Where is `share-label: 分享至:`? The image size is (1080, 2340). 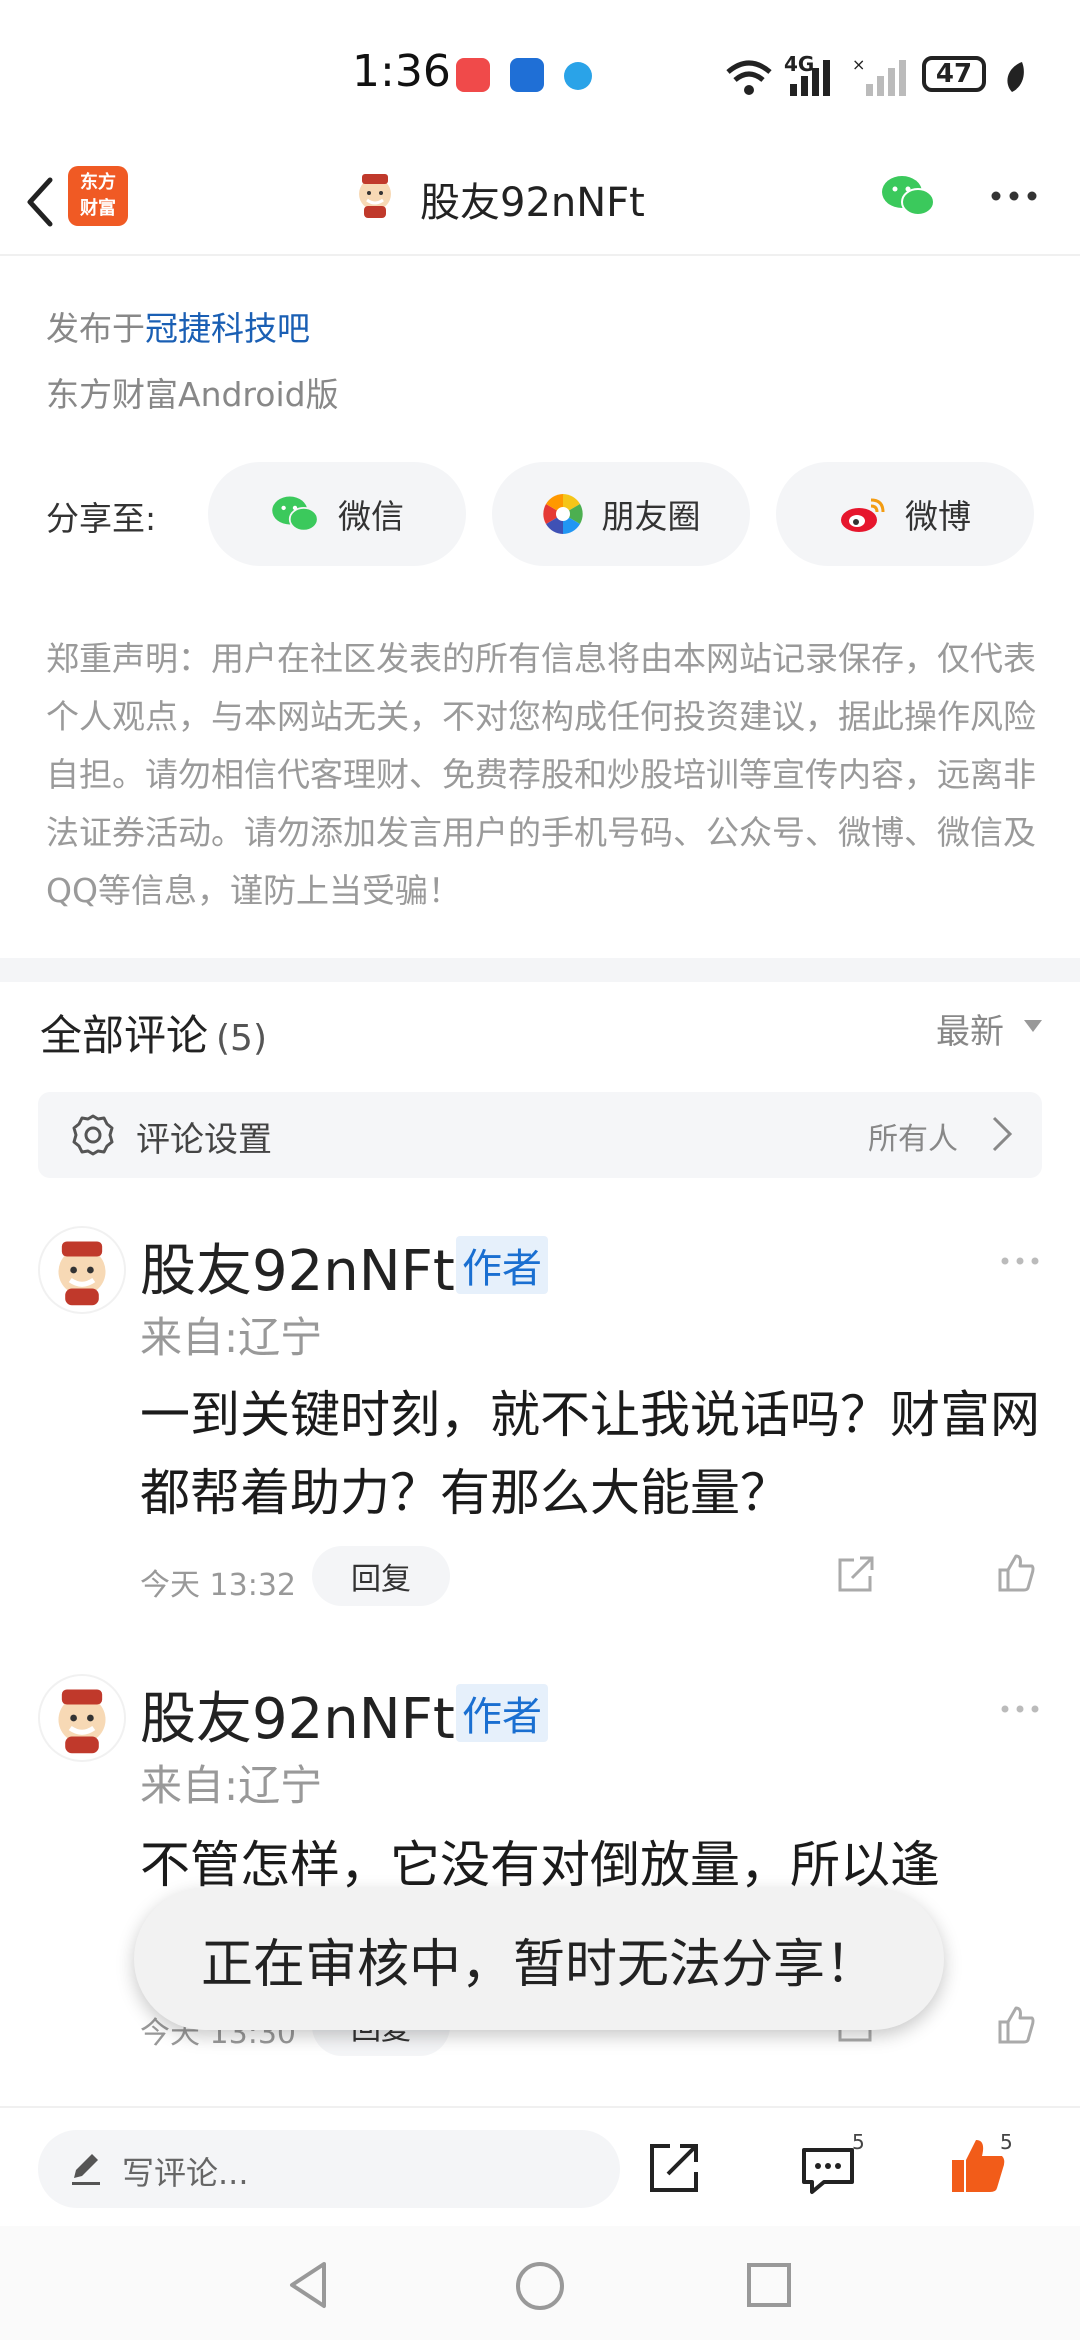
share-label: 分享至: is located at coordinates (101, 518).